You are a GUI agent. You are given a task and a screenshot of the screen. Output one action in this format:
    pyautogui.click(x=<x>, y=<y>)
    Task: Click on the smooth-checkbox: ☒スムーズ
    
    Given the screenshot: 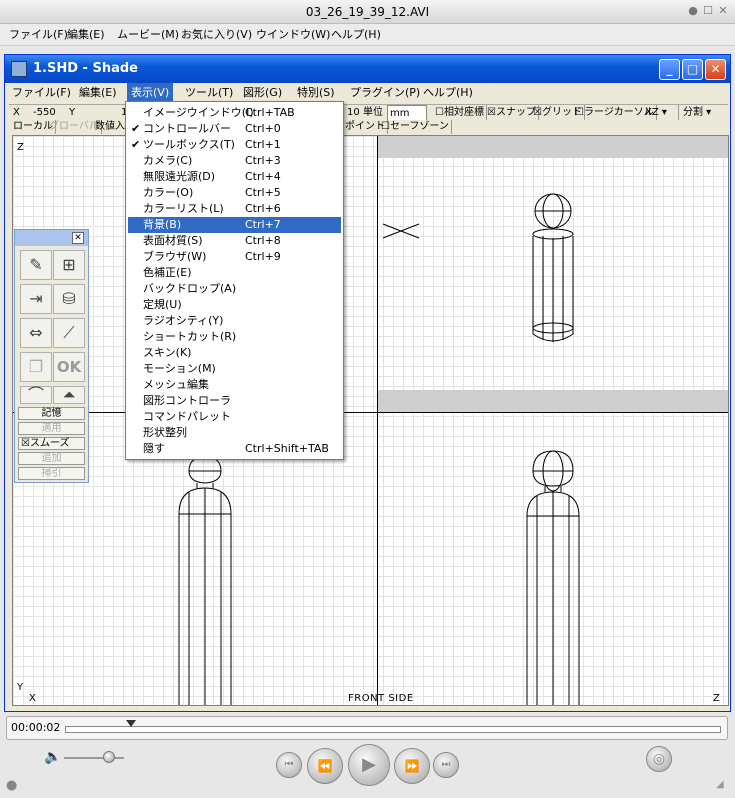 What is the action you would take?
    pyautogui.click(x=51, y=443)
    